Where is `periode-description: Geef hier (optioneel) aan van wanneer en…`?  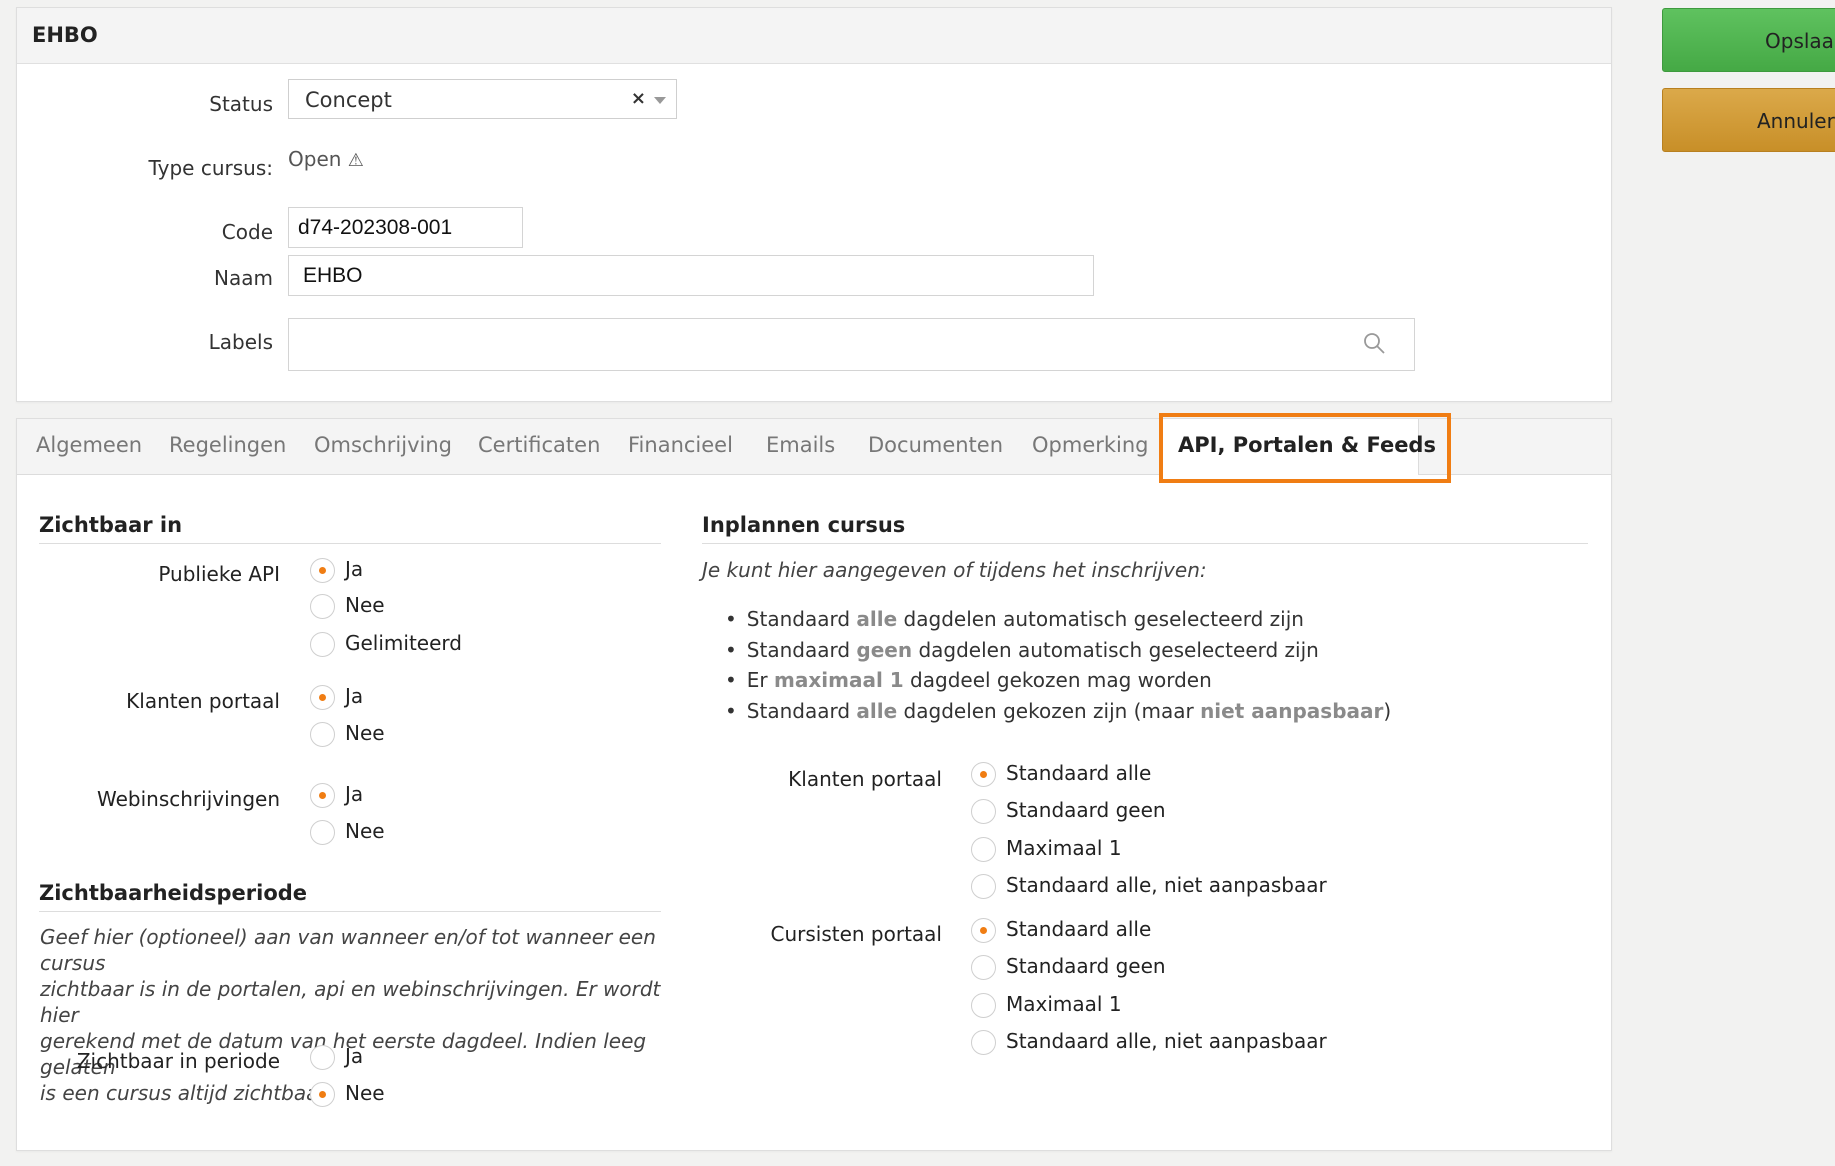 periode-description: Geef hier (optioneel) aan van wanneer en… is located at coordinates (360, 1015).